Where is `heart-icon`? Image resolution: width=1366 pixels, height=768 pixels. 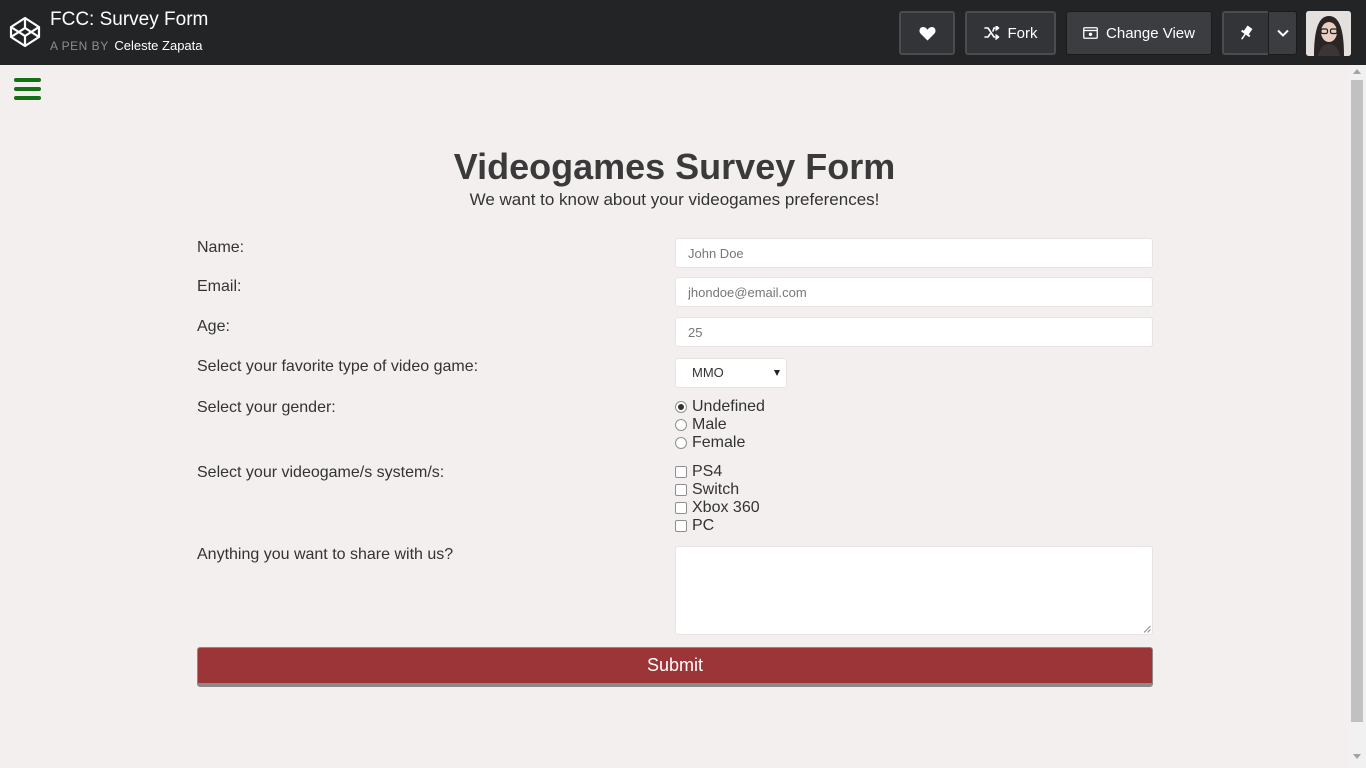 heart-icon is located at coordinates (927, 33).